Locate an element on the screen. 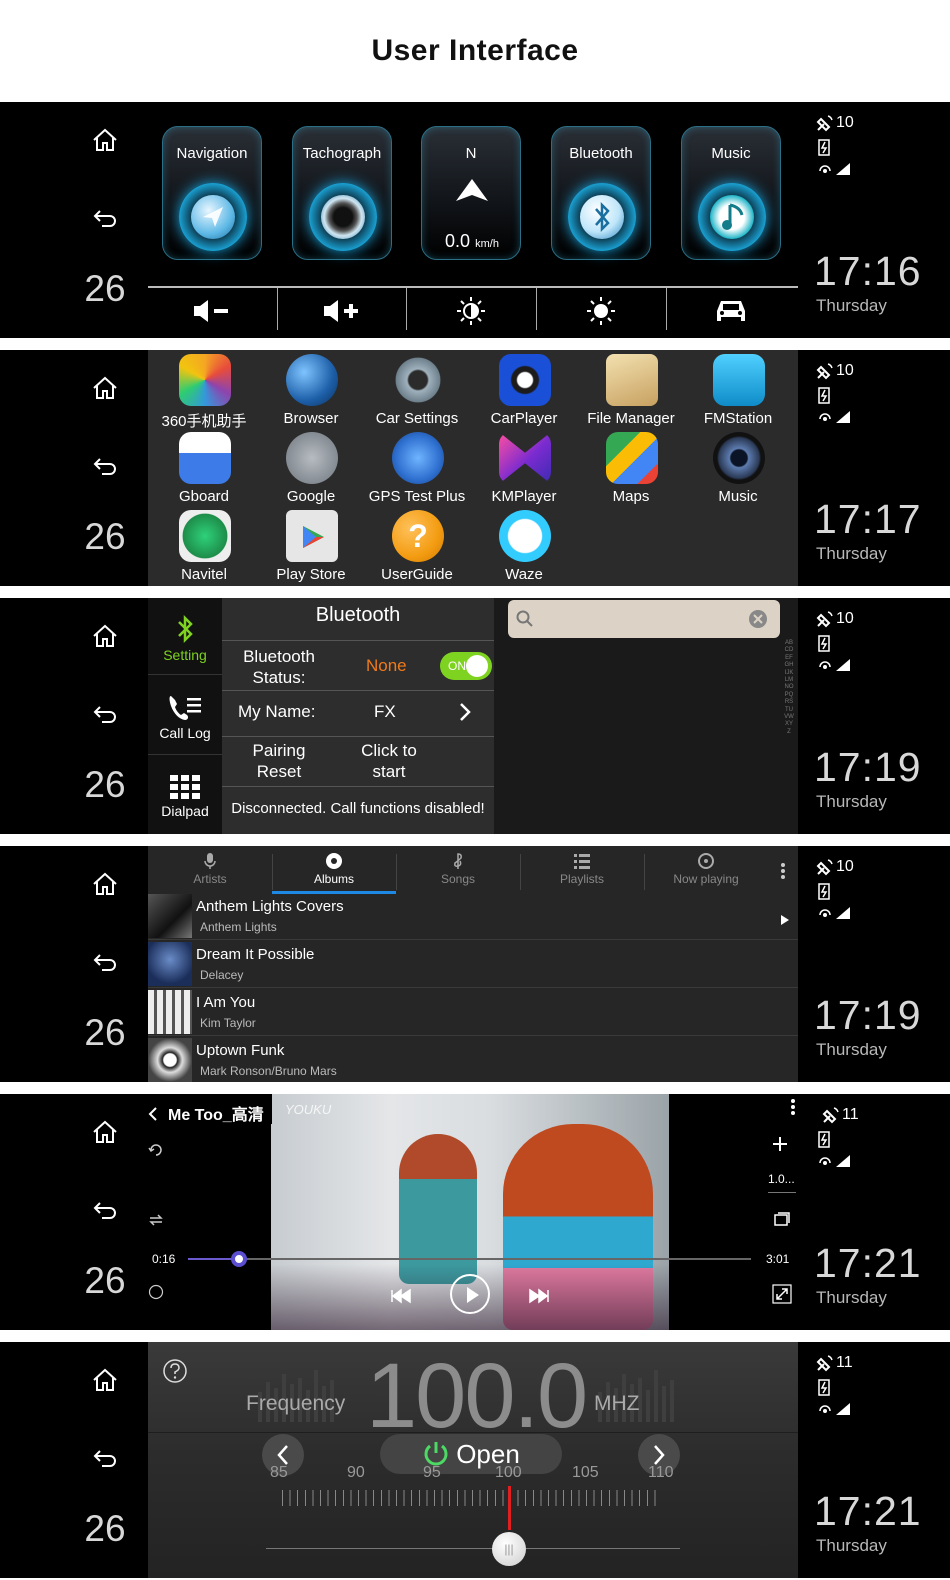 The image size is (950, 1580). tab-playlists: Playlists is located at coordinates (582, 870).